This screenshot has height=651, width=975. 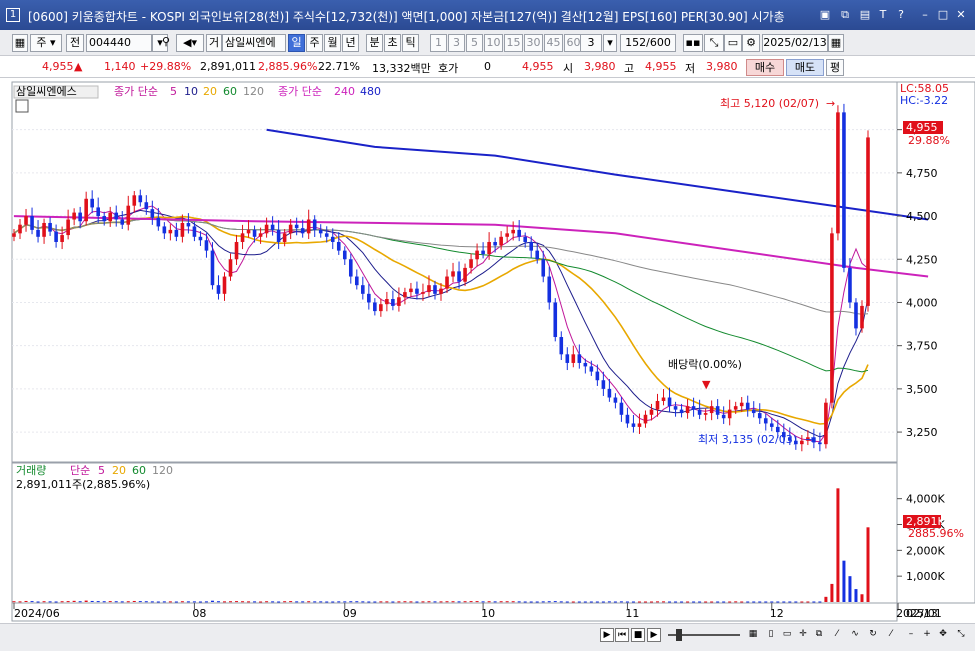 I want to click on type-select: 주 ▾, so click(x=46, y=43).